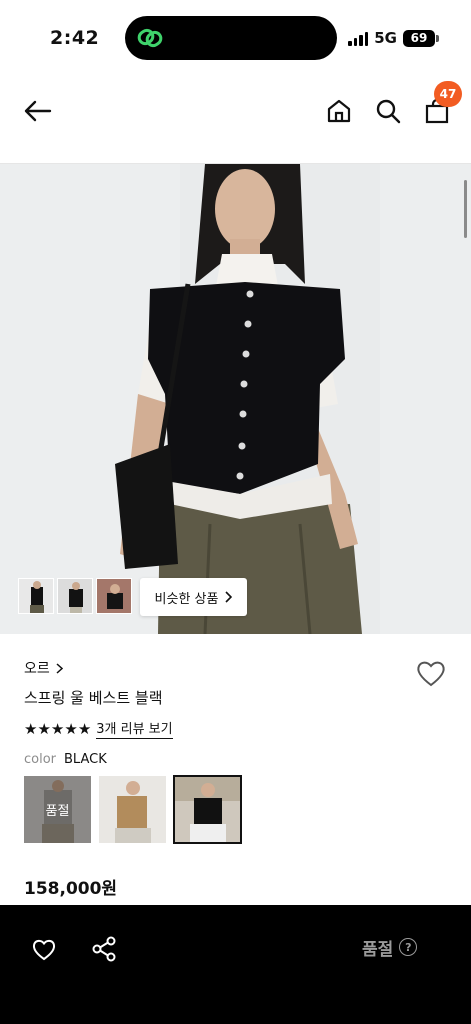 This screenshot has height=1024, width=471. Describe the element at coordinates (71, 889) in the screenshot. I see `product-price: 158,000원` at that location.